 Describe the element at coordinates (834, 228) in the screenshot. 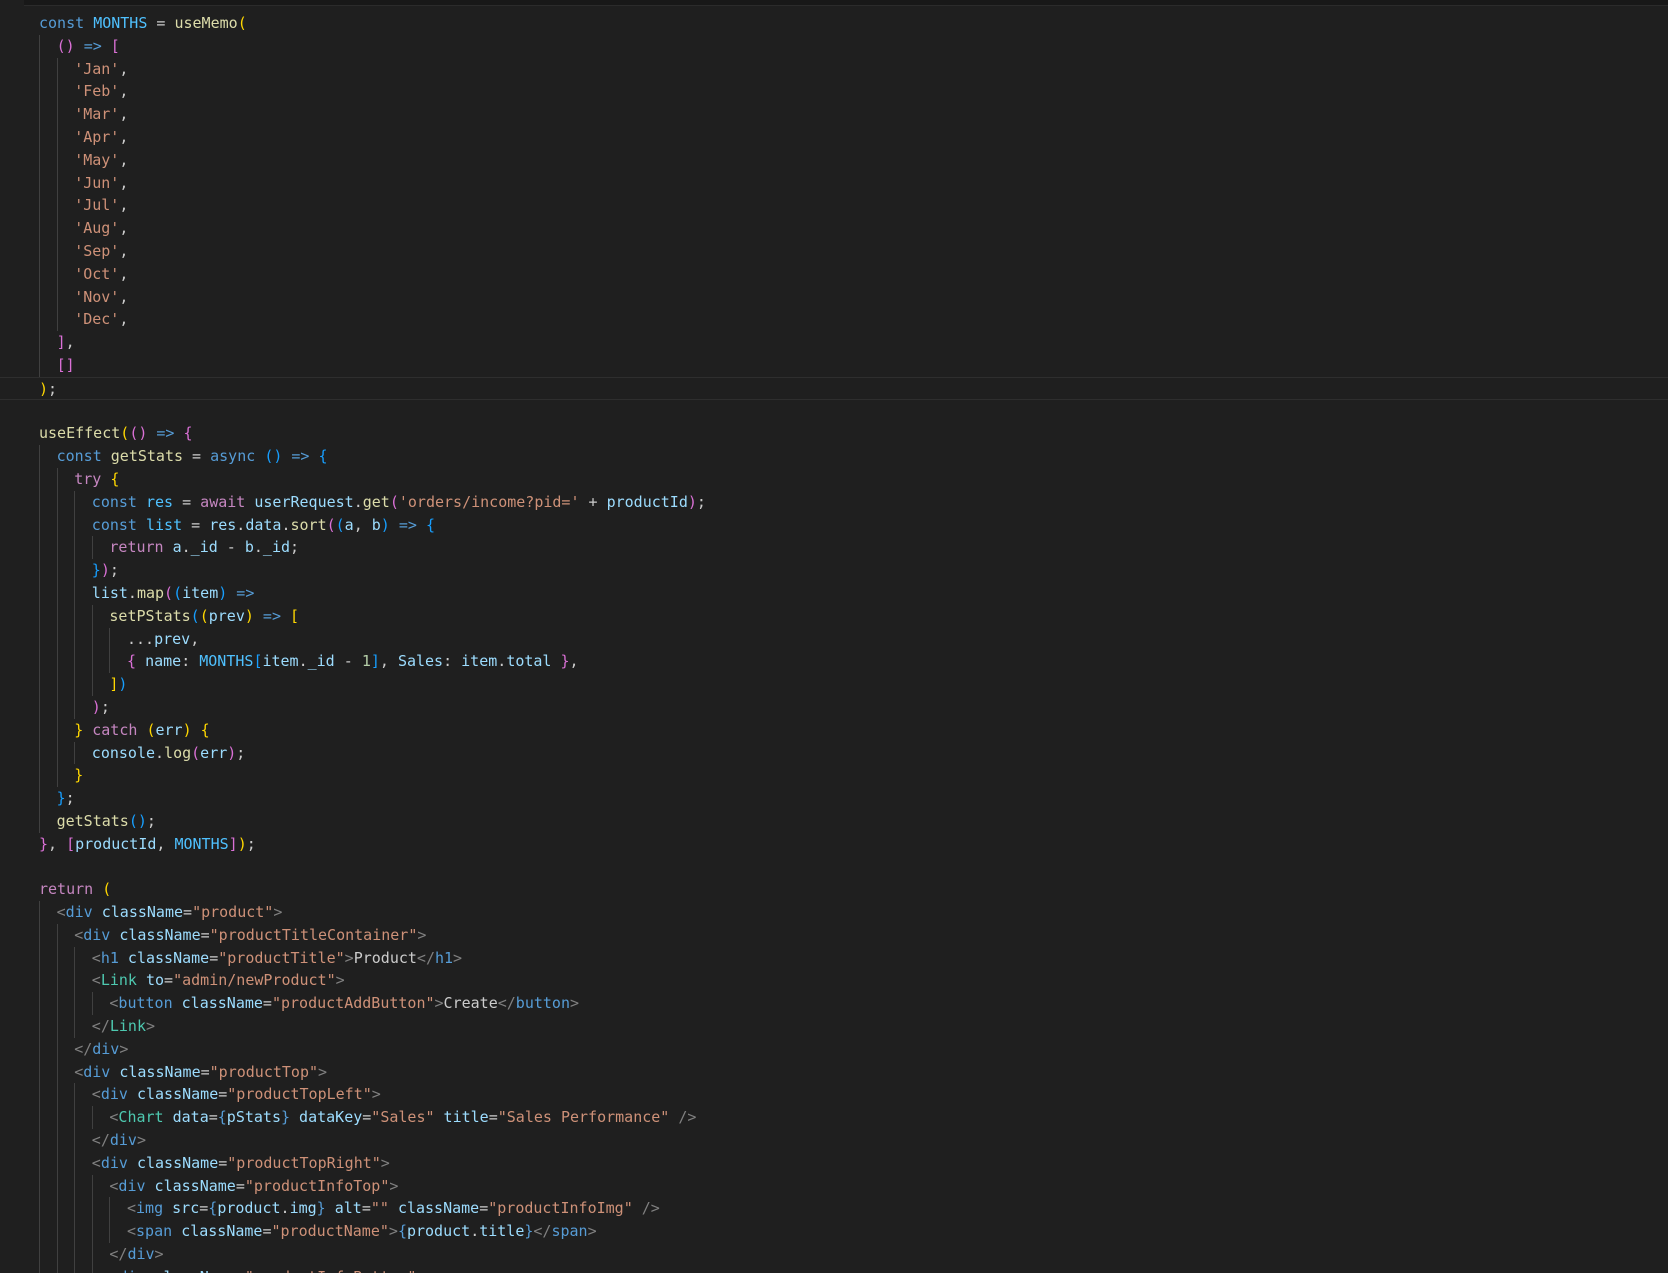

I see `code-line: 'Aug',` at that location.